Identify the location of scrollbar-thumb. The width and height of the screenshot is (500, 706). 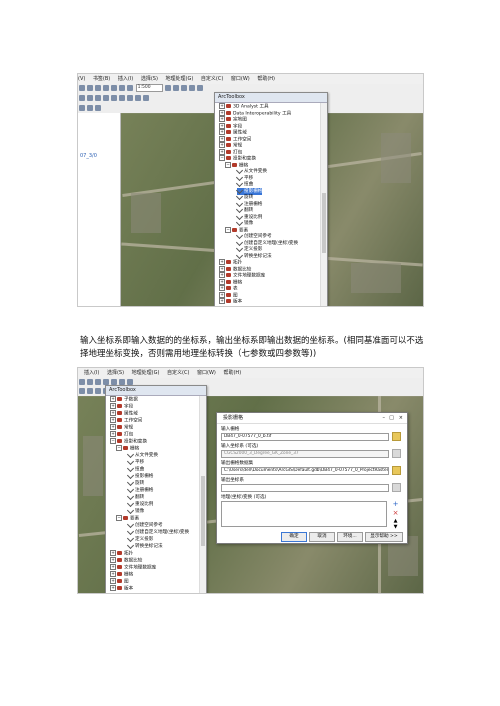
(324, 223).